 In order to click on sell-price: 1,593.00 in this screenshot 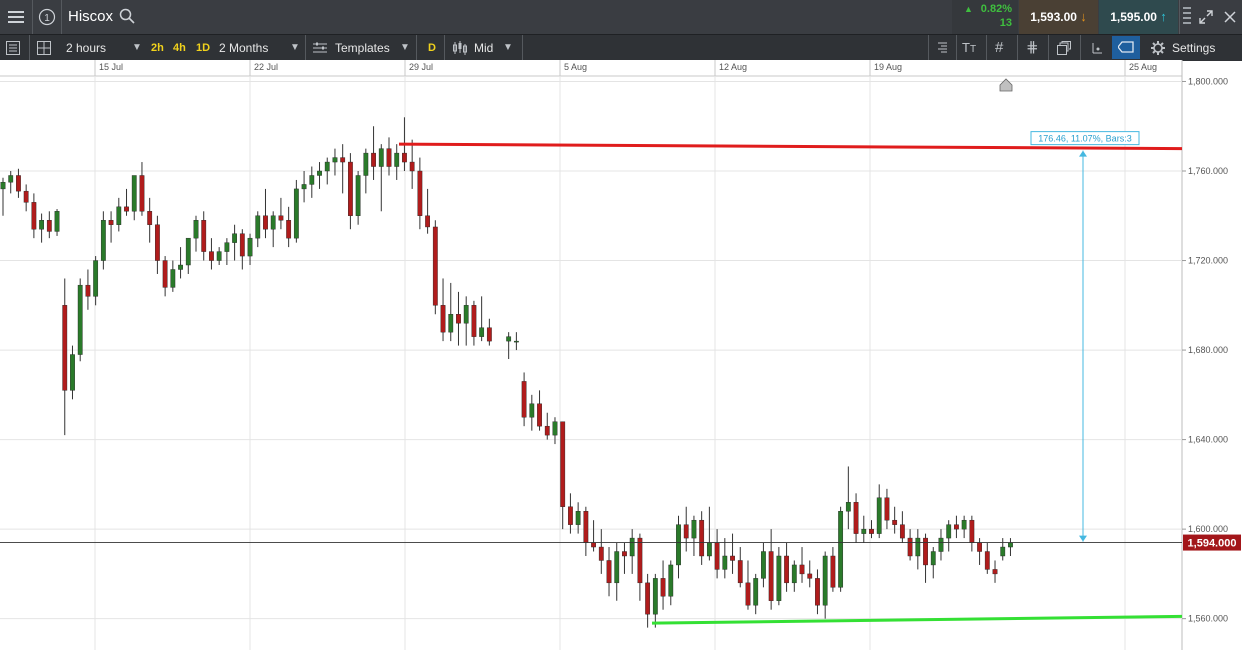, I will do `click(1053, 17)`.